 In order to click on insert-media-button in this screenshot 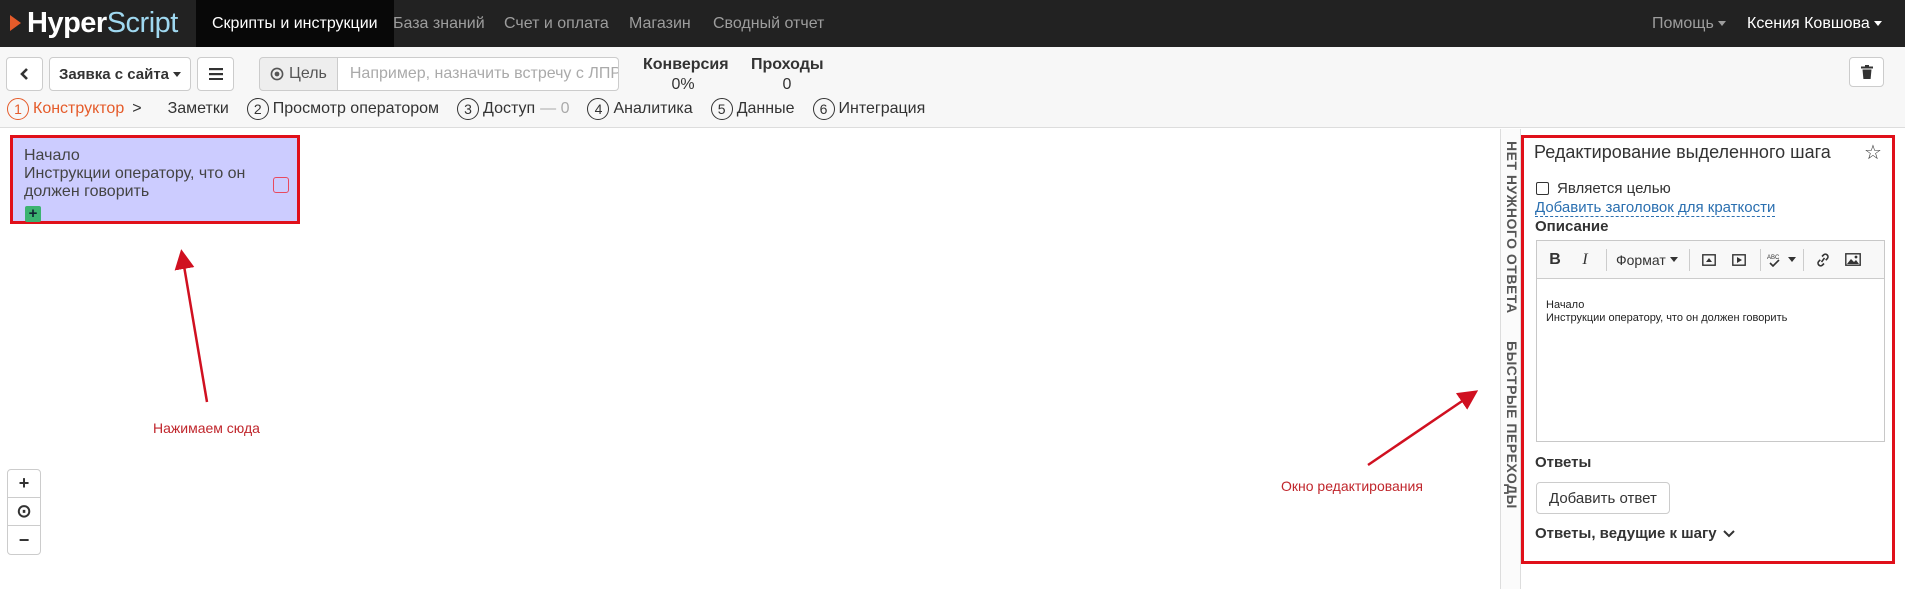, I will do `click(1739, 260)`.